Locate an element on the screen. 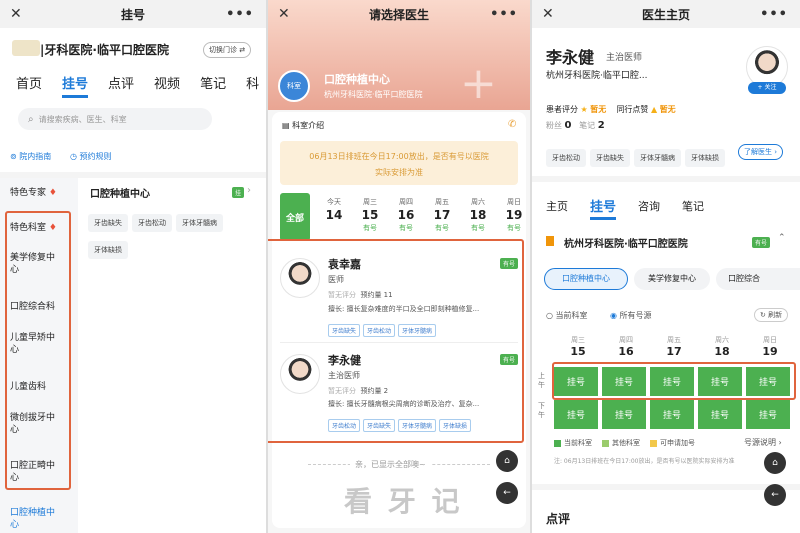  category-implant: 口腔种植中心 is located at coordinates (35, 519).